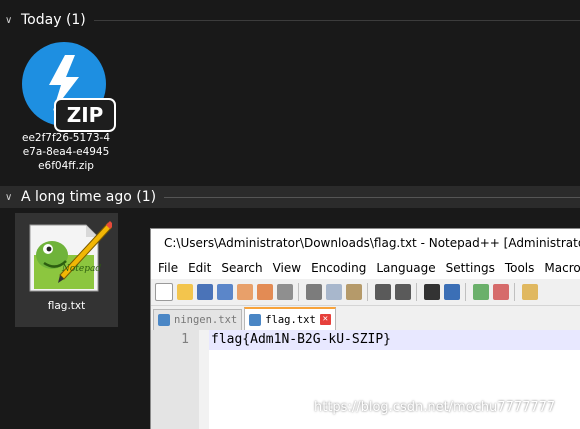 This screenshot has height=429, width=580. Describe the element at coordinates (301, 339) in the screenshot. I see `editor-text: flag{Adm1N-B2G-kU-SZIP}` at that location.